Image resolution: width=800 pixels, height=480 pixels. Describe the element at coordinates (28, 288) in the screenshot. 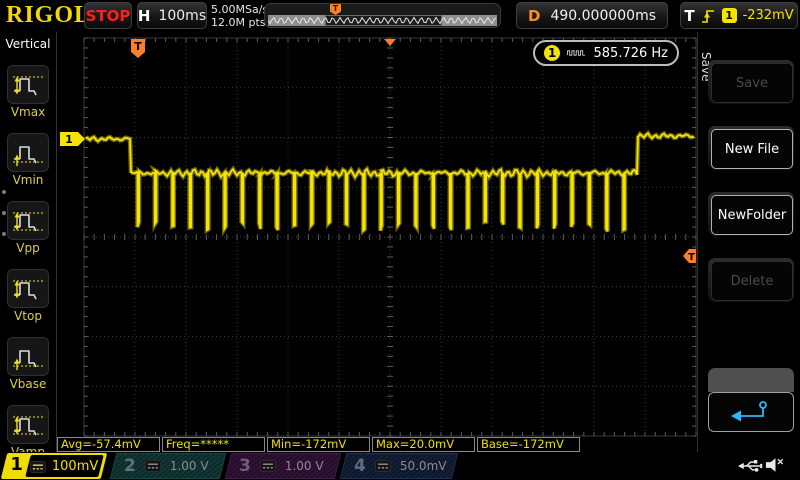

I see `vtop-icon` at that location.